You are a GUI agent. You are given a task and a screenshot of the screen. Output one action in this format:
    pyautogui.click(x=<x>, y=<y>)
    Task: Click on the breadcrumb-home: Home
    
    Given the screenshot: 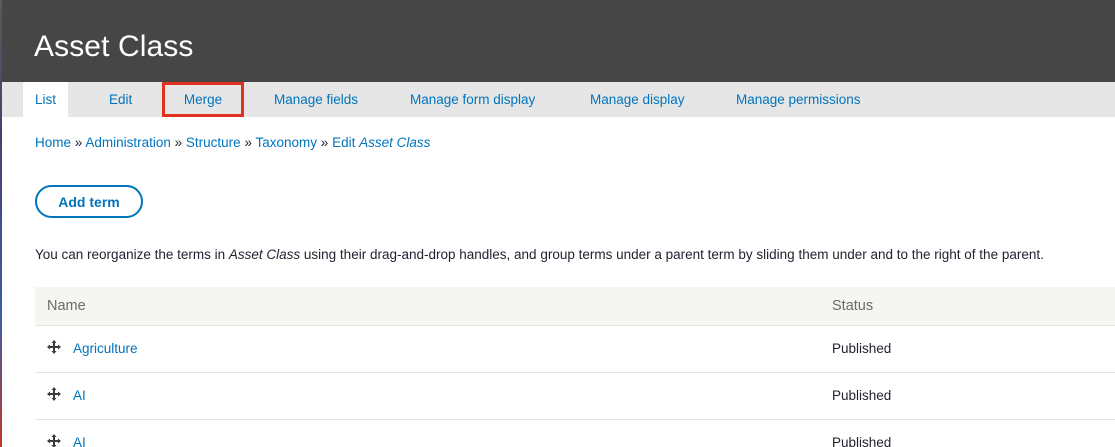 What is the action you would take?
    pyautogui.click(x=53, y=142)
    